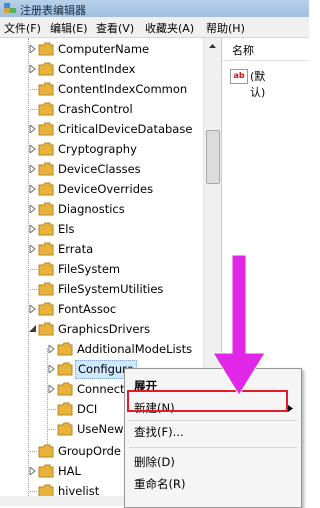  Describe the element at coordinates (87, 409) in the screenshot. I see `tree-item-label: DCI` at that location.